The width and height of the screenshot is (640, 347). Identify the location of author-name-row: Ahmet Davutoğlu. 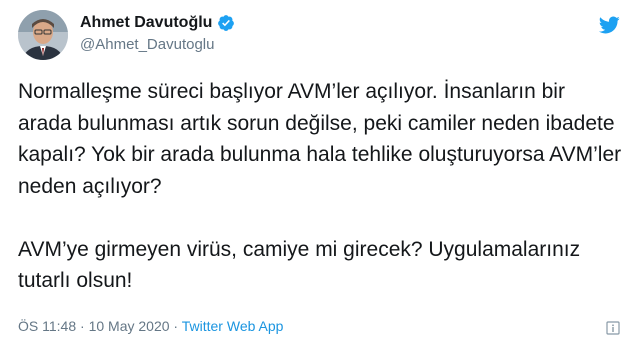
(157, 23).